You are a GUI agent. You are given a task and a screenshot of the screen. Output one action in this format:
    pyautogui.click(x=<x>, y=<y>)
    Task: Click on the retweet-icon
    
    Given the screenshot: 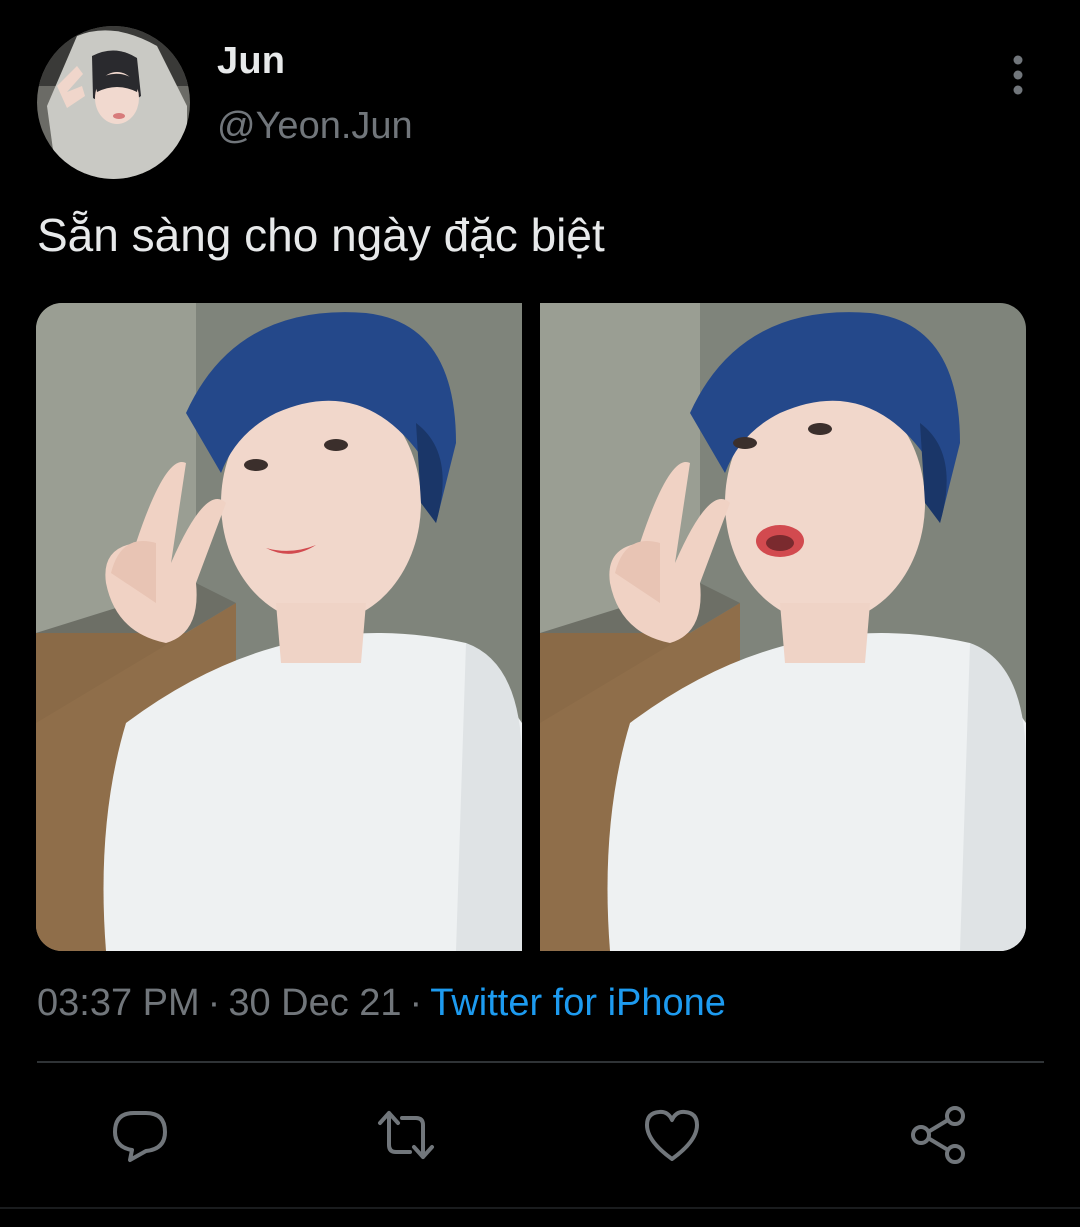 What is the action you would take?
    pyautogui.click(x=406, y=1135)
    